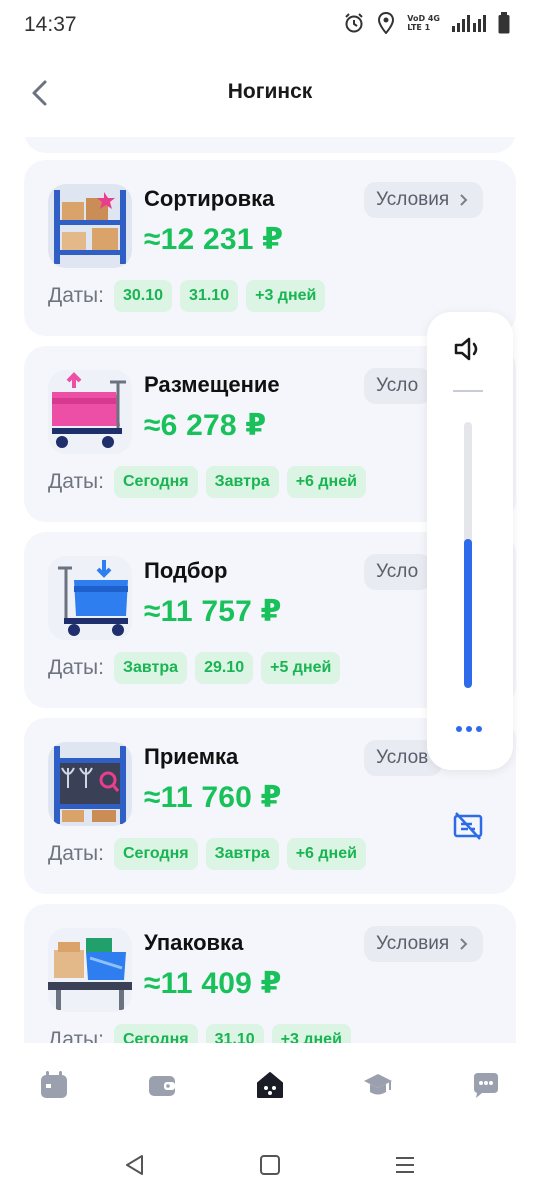 The height and width of the screenshot is (1200, 540). I want to click on system-nav-bar, so click(270, 1165).